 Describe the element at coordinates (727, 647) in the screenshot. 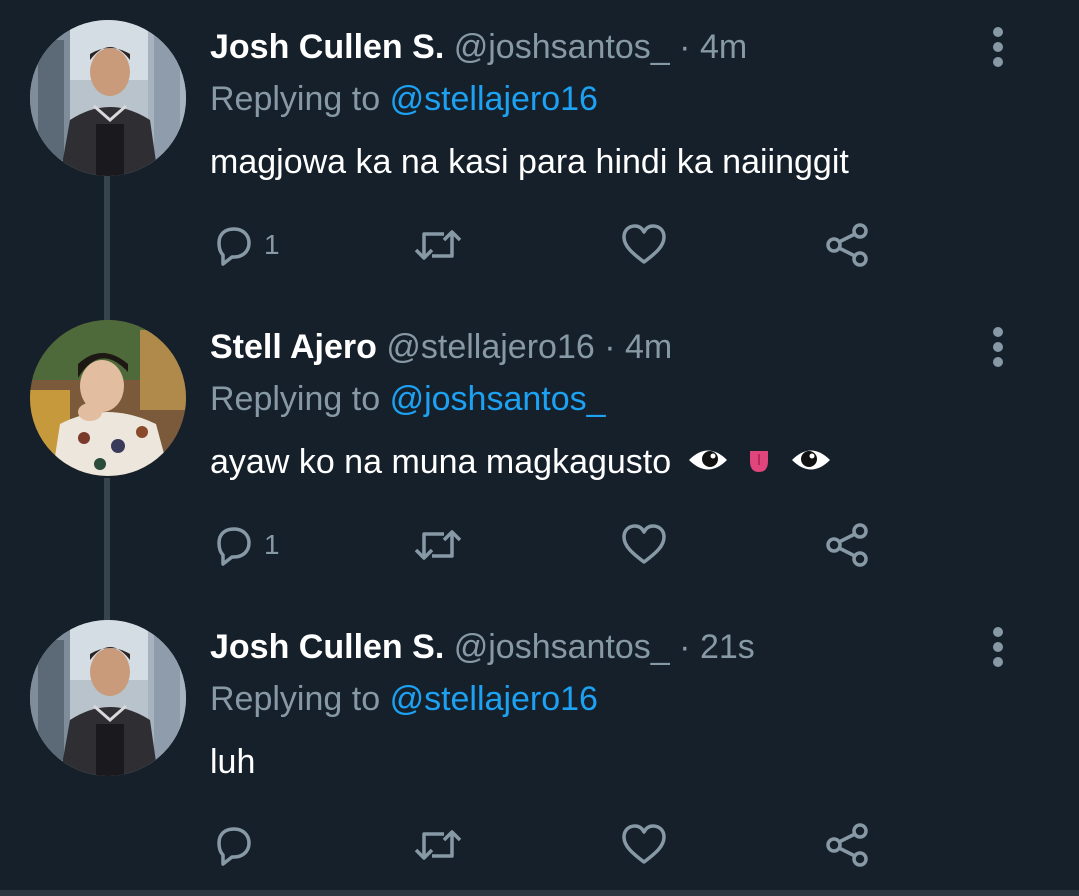

I see `timestamp: 21s` at that location.